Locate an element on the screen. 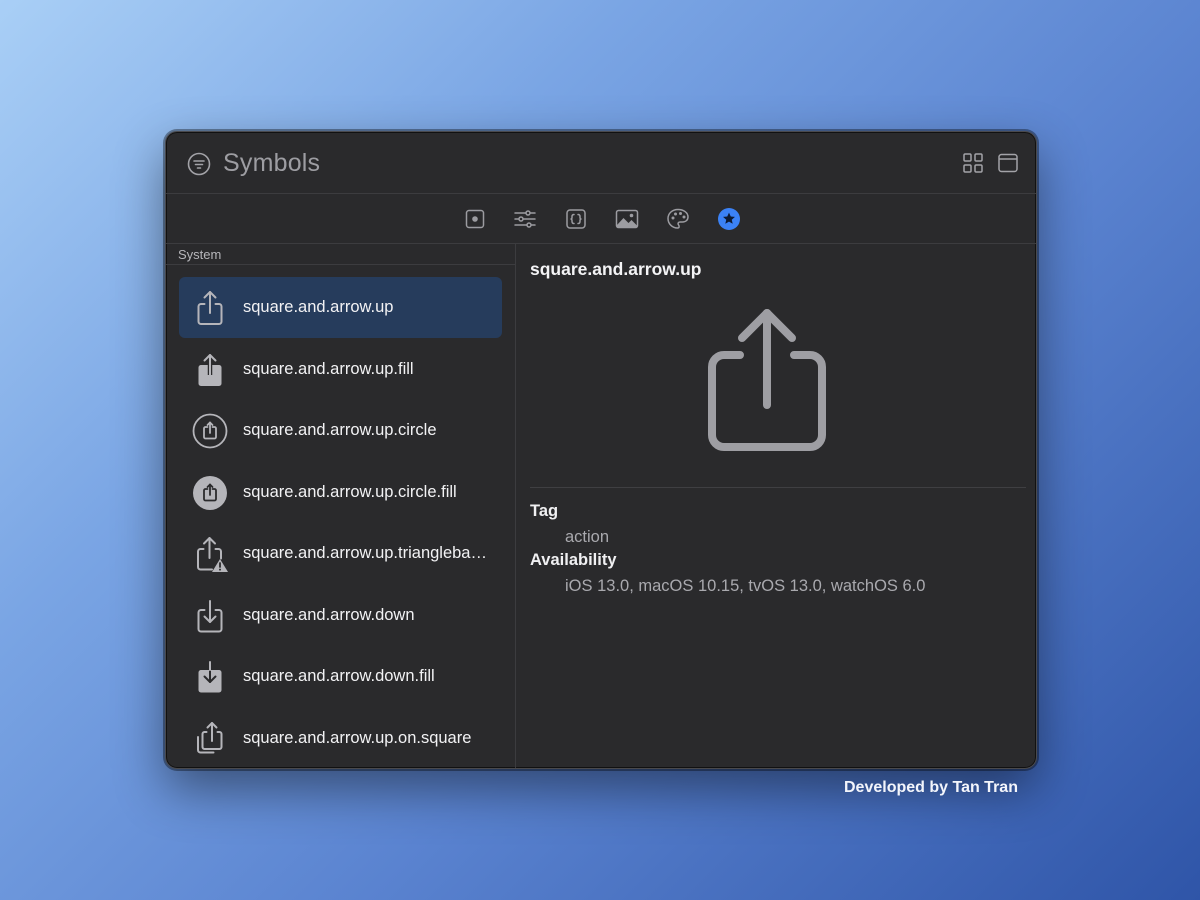  sliders-icon is located at coordinates (525, 219).